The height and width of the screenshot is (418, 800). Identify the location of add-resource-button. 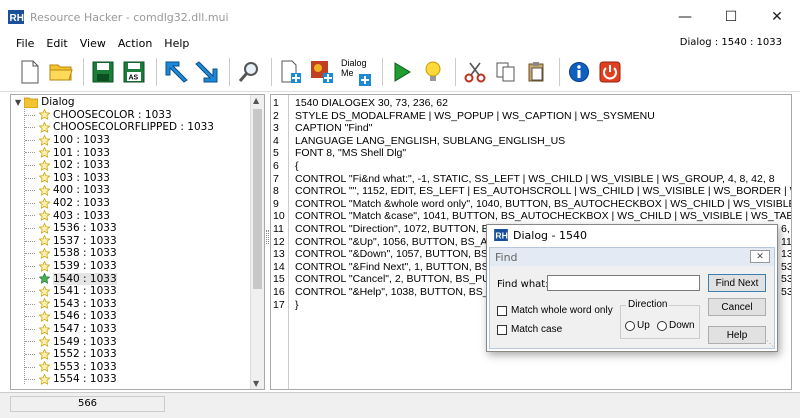
(291, 72).